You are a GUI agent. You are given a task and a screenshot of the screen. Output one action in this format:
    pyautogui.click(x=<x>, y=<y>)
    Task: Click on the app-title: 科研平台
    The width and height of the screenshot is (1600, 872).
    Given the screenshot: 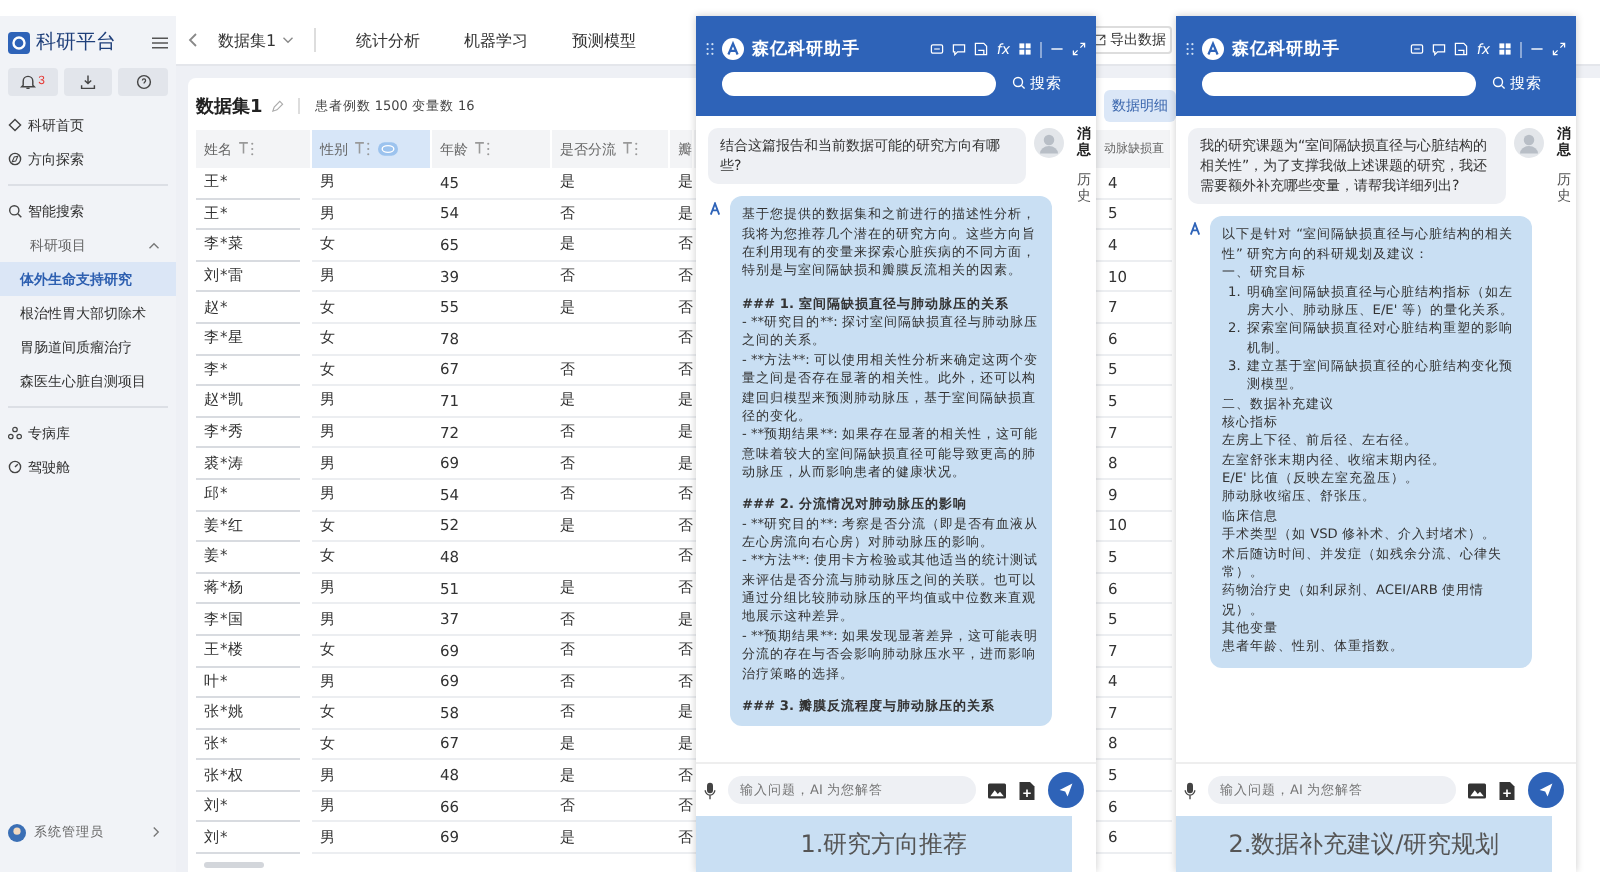 What is the action you would take?
    pyautogui.click(x=77, y=42)
    